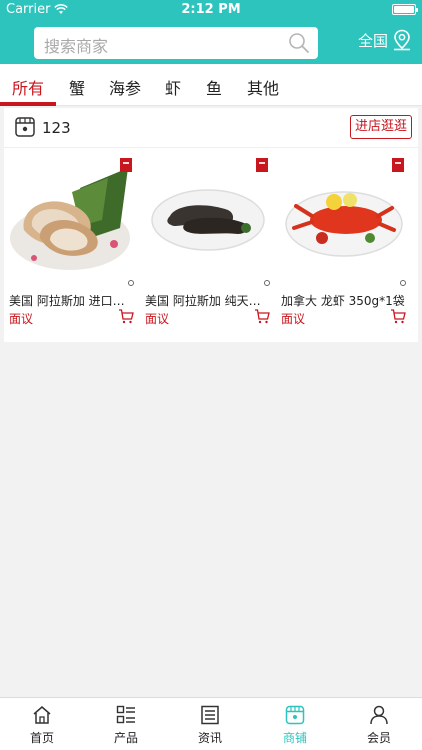 The height and width of the screenshot is (750, 422). What do you see at coordinates (28, 87) in the screenshot?
I see `tab-all: 所有` at bounding box center [28, 87].